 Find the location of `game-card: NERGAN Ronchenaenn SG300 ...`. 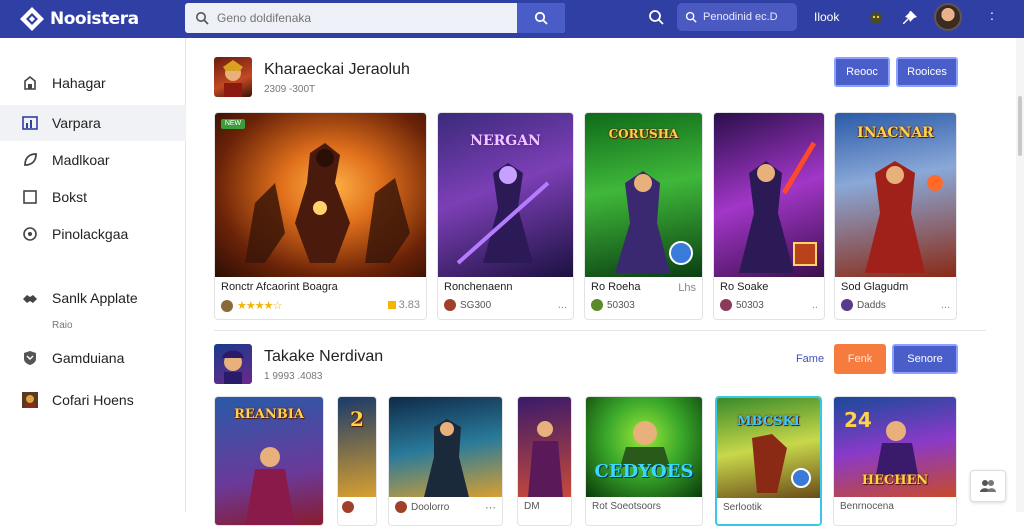

game-card: NERGAN Ronchenaenn SG300 ... is located at coordinates (505, 216).